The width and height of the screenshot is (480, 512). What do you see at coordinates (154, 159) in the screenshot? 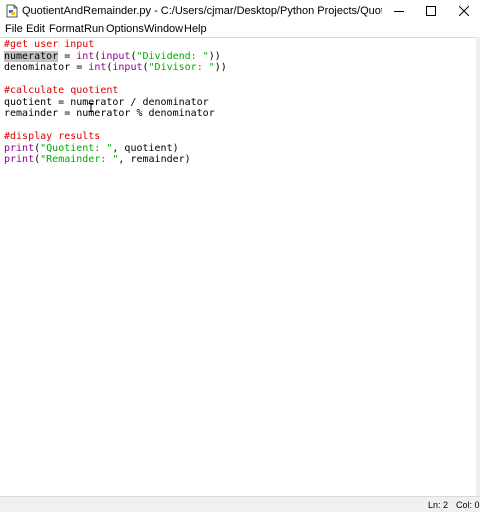
I see `code-token-default: , remainder)` at bounding box center [154, 159].